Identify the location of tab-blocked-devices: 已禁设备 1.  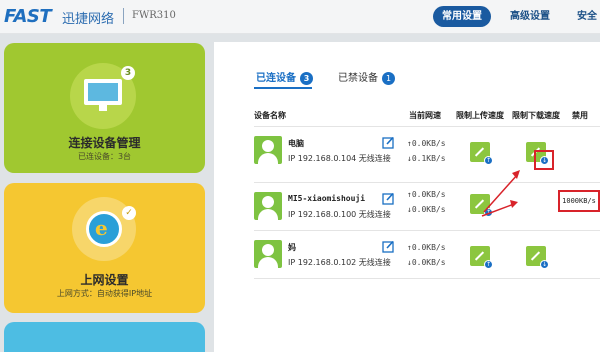
(366, 77).